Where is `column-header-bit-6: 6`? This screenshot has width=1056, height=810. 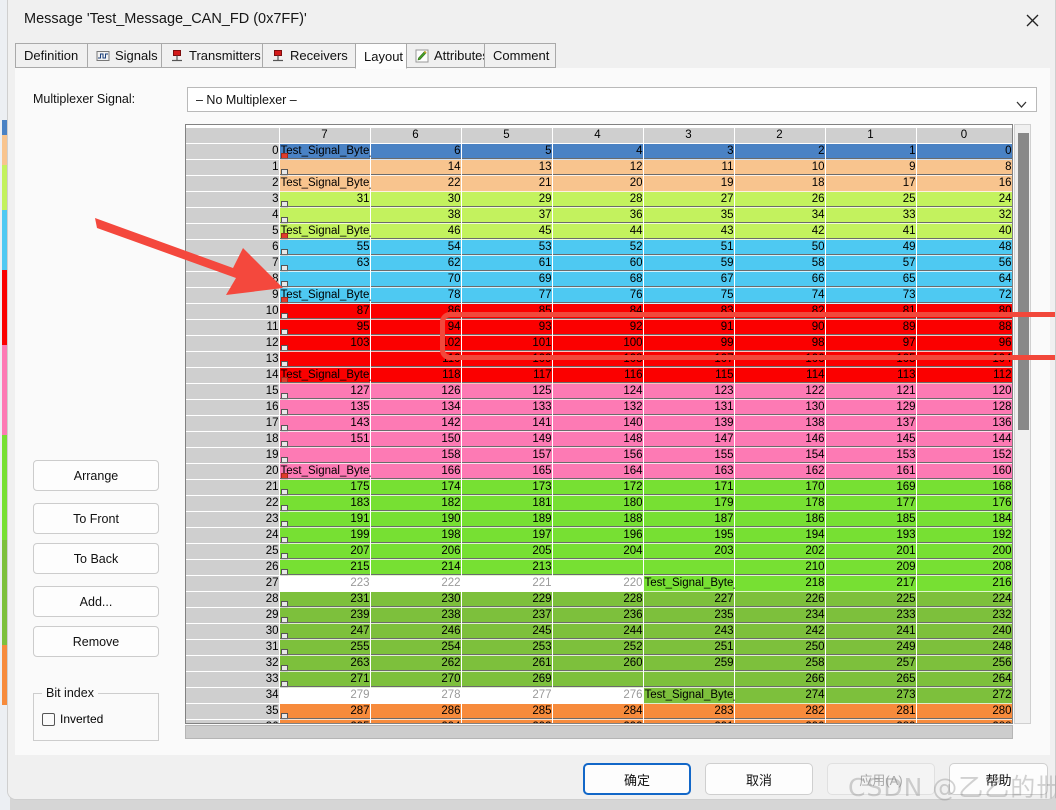
column-header-bit-6: 6 is located at coordinates (415, 136).